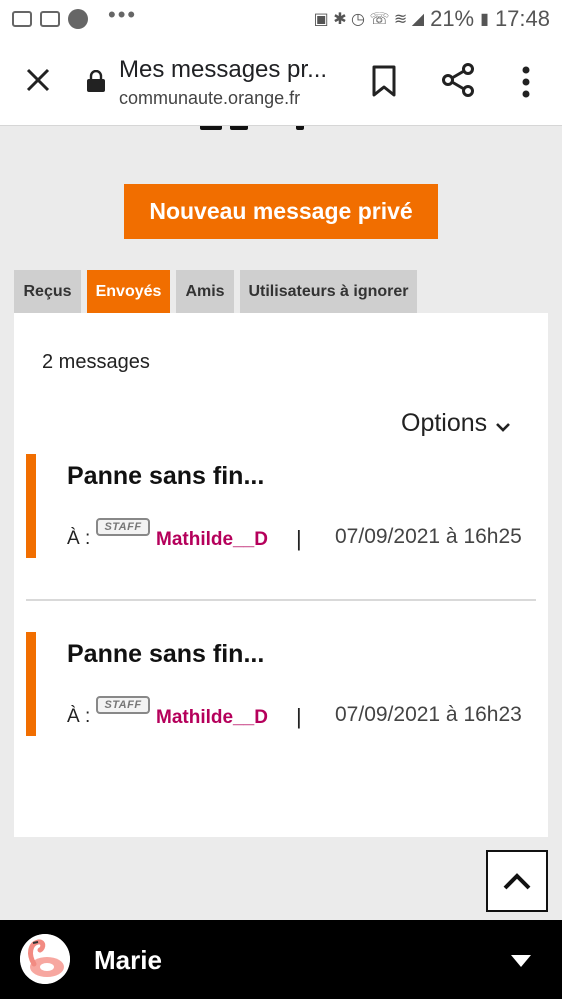 The height and width of the screenshot is (999, 562). Describe the element at coordinates (452, 18) in the screenshot. I see `battery-percent: 21%` at that location.